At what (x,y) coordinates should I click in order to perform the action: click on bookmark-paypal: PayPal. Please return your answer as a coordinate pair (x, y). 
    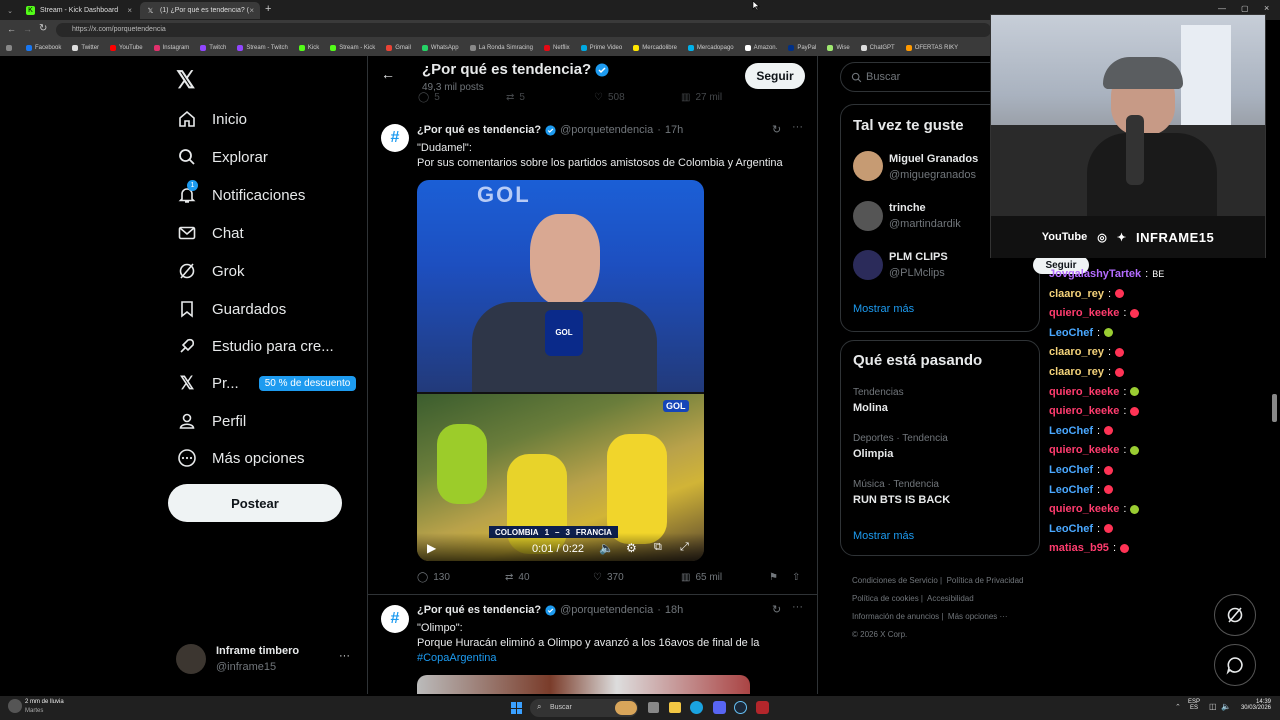
    Looking at the image, I should click on (802, 48).